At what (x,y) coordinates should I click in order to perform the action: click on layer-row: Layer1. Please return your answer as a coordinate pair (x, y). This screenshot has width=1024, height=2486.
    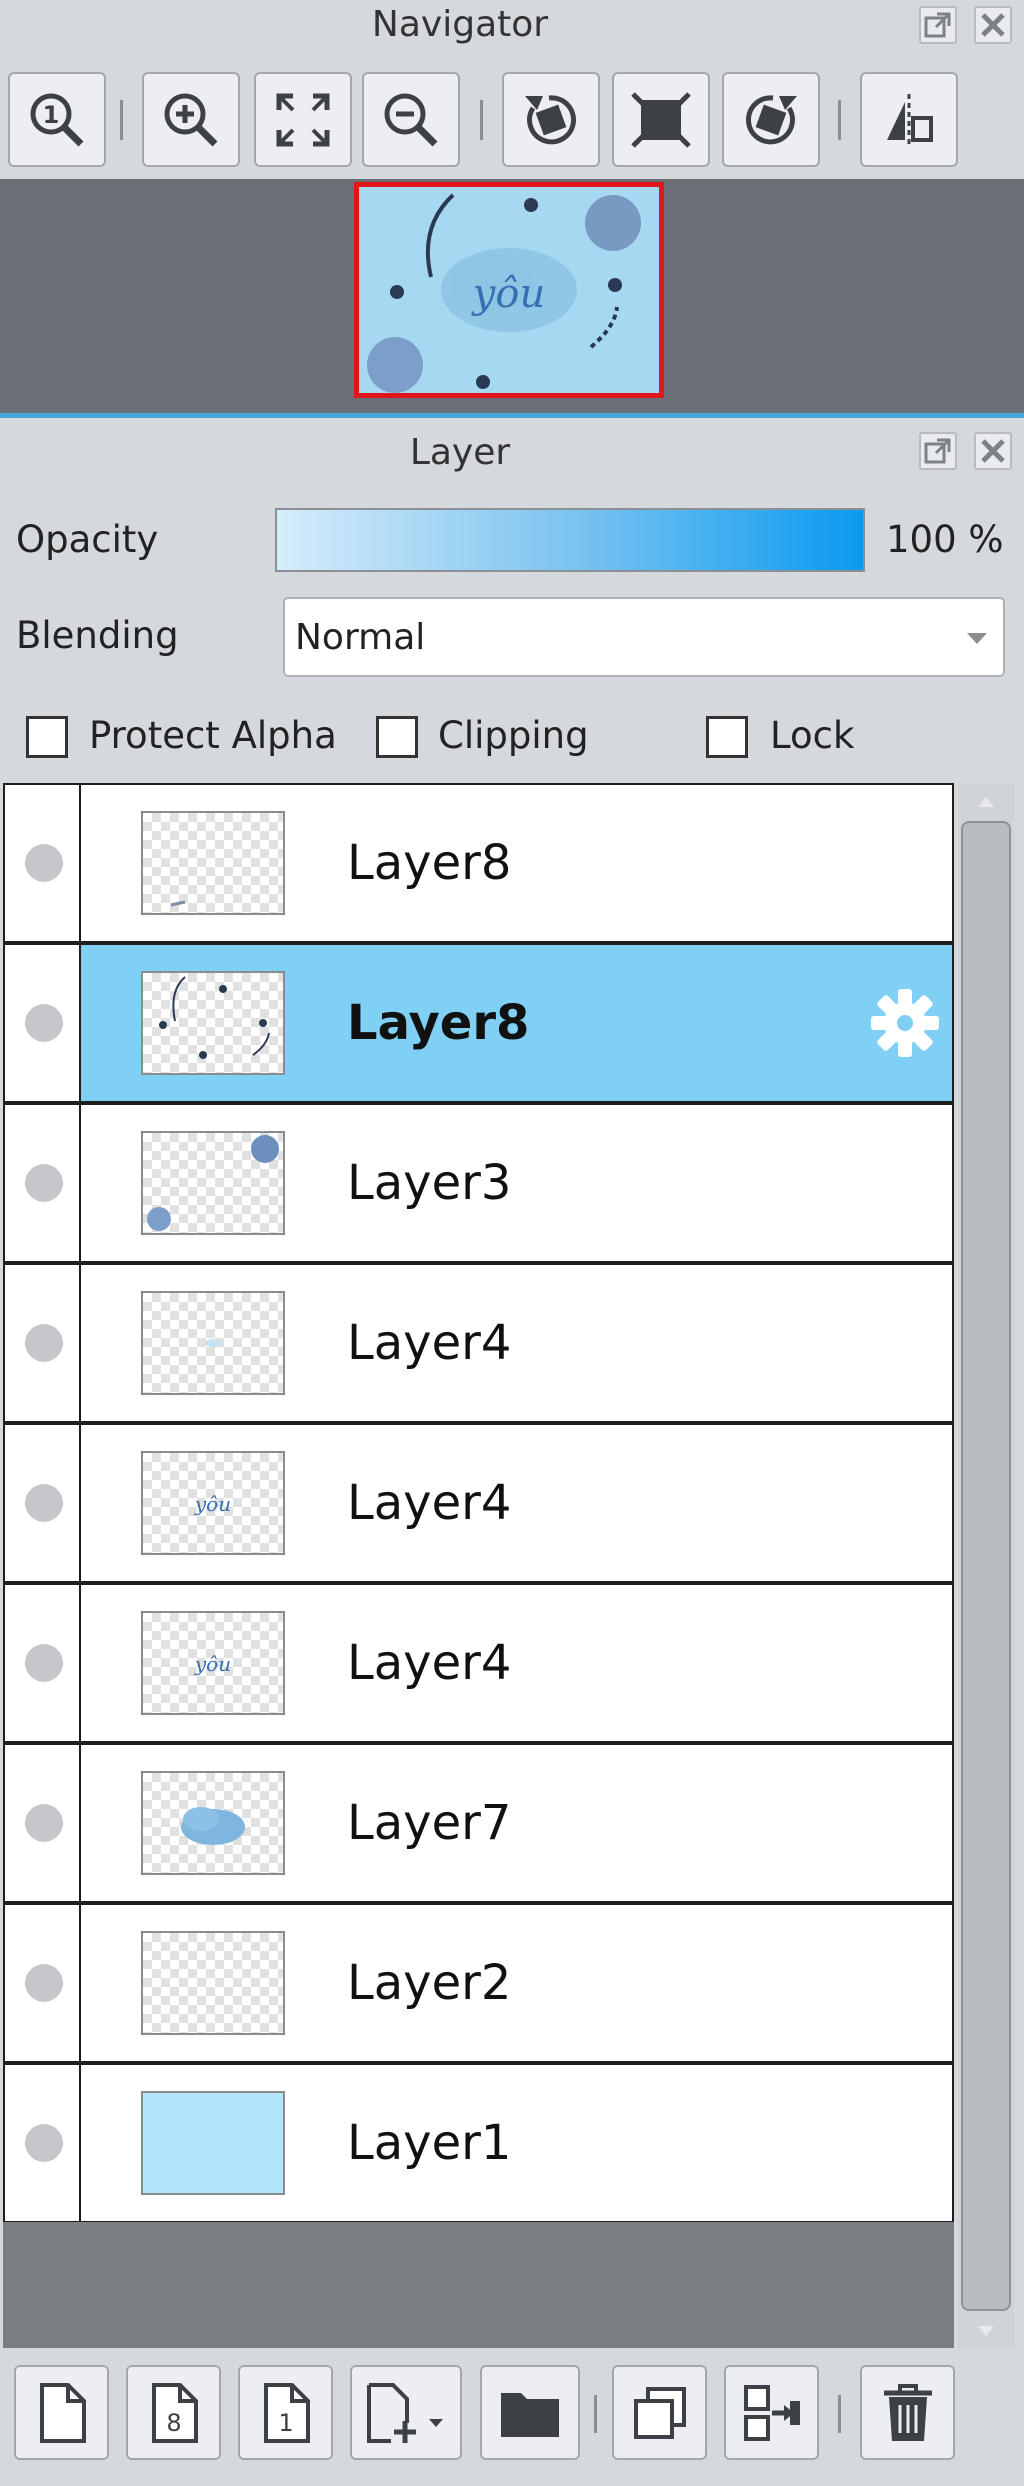
    Looking at the image, I should click on (478, 2143).